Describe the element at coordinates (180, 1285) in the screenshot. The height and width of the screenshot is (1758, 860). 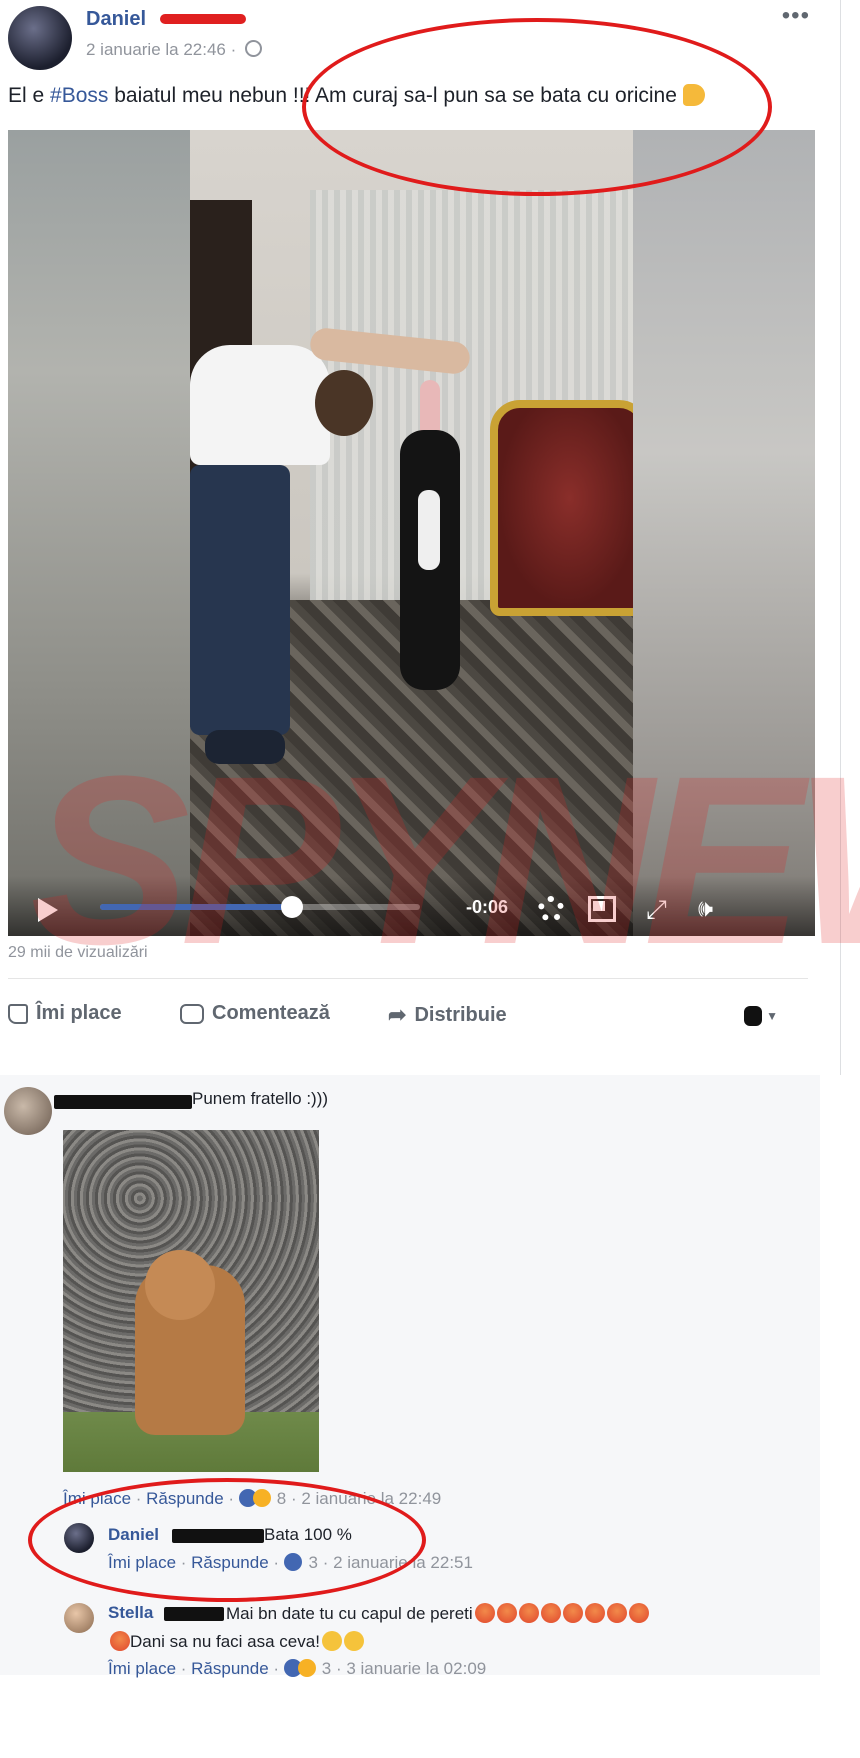
I see `dog-head` at that location.